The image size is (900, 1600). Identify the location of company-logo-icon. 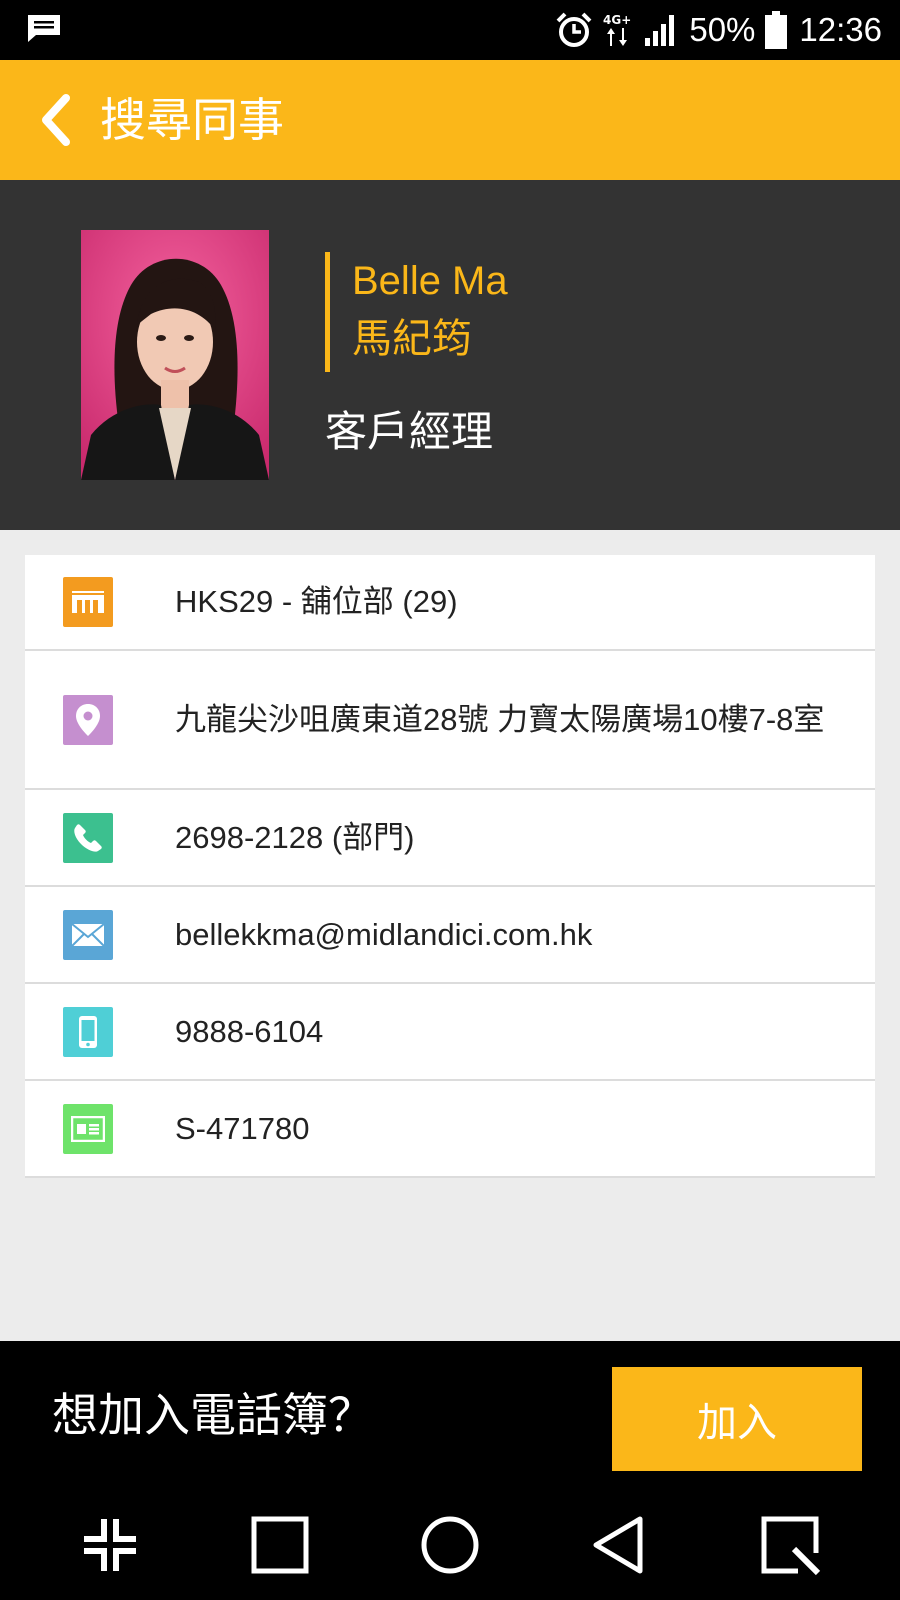
(88, 602).